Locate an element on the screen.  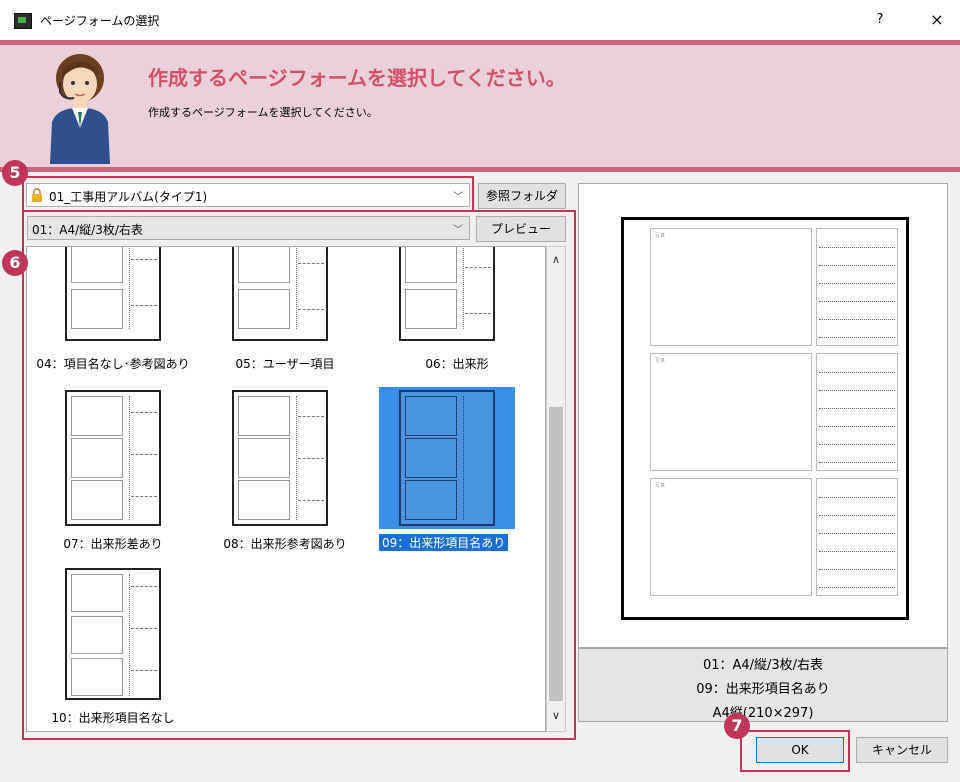
cancel-button: キャンセル is located at coordinates (902, 750).